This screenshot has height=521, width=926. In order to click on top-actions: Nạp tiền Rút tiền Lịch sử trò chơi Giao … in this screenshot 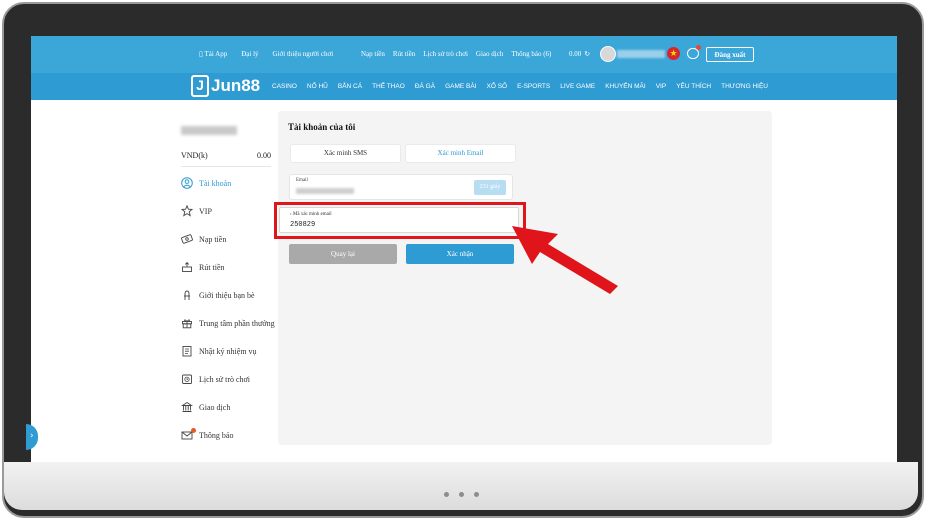, I will do `click(456, 54)`.